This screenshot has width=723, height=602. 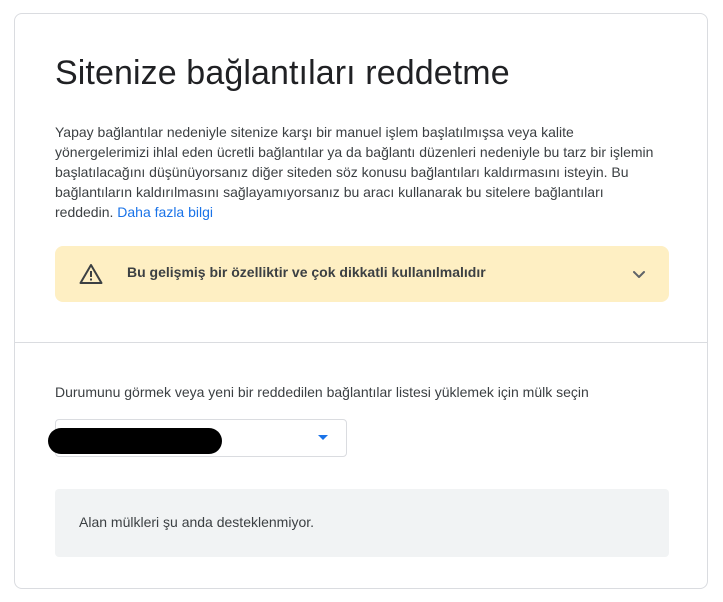 What do you see at coordinates (362, 523) in the screenshot?
I see `status-message-box: Alan mülkleri şu anda desteklenmiyor.` at bounding box center [362, 523].